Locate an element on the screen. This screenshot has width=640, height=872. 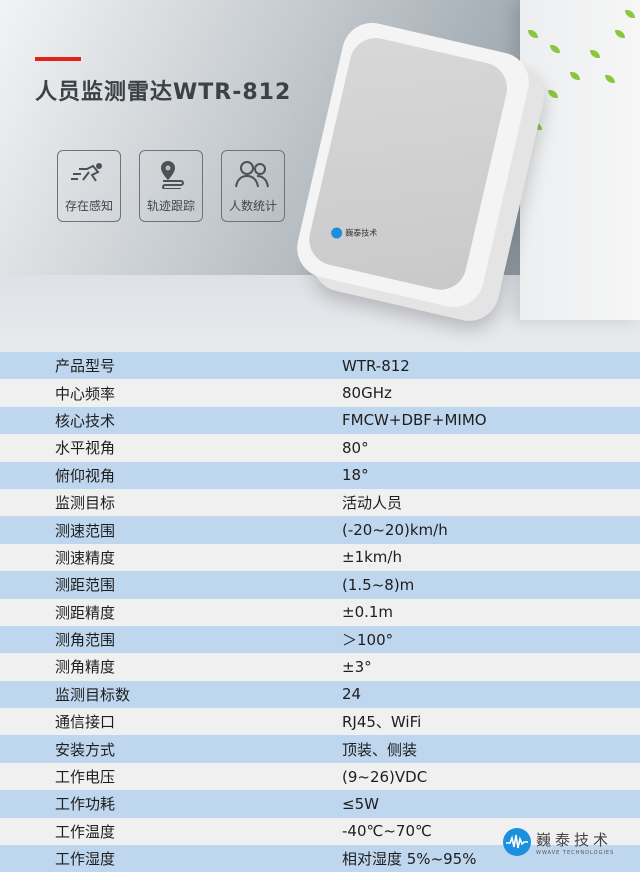
feature-label: 轨迹跟踪 is located at coordinates (170, 206).